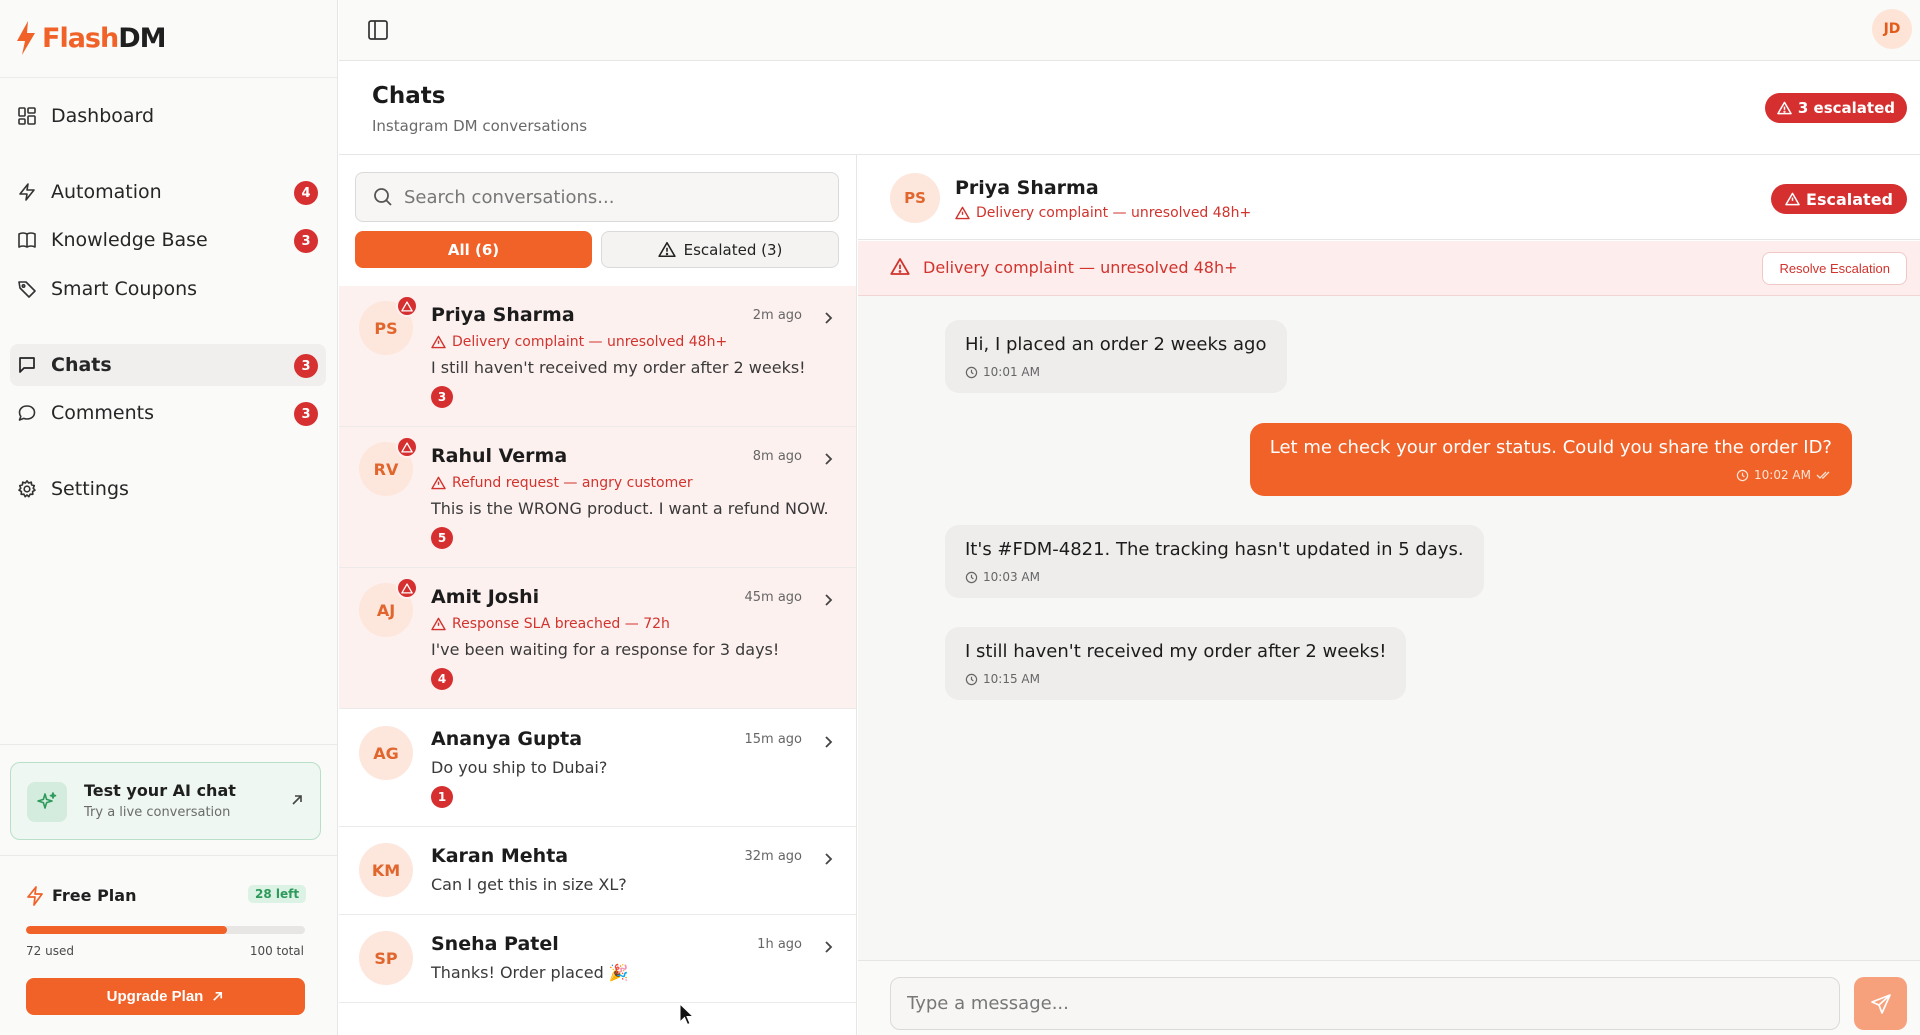 This screenshot has width=1920, height=1035. Describe the element at coordinates (572, 483) in the screenshot. I see `escalation-reason-text: Refund request — angry customer` at that location.